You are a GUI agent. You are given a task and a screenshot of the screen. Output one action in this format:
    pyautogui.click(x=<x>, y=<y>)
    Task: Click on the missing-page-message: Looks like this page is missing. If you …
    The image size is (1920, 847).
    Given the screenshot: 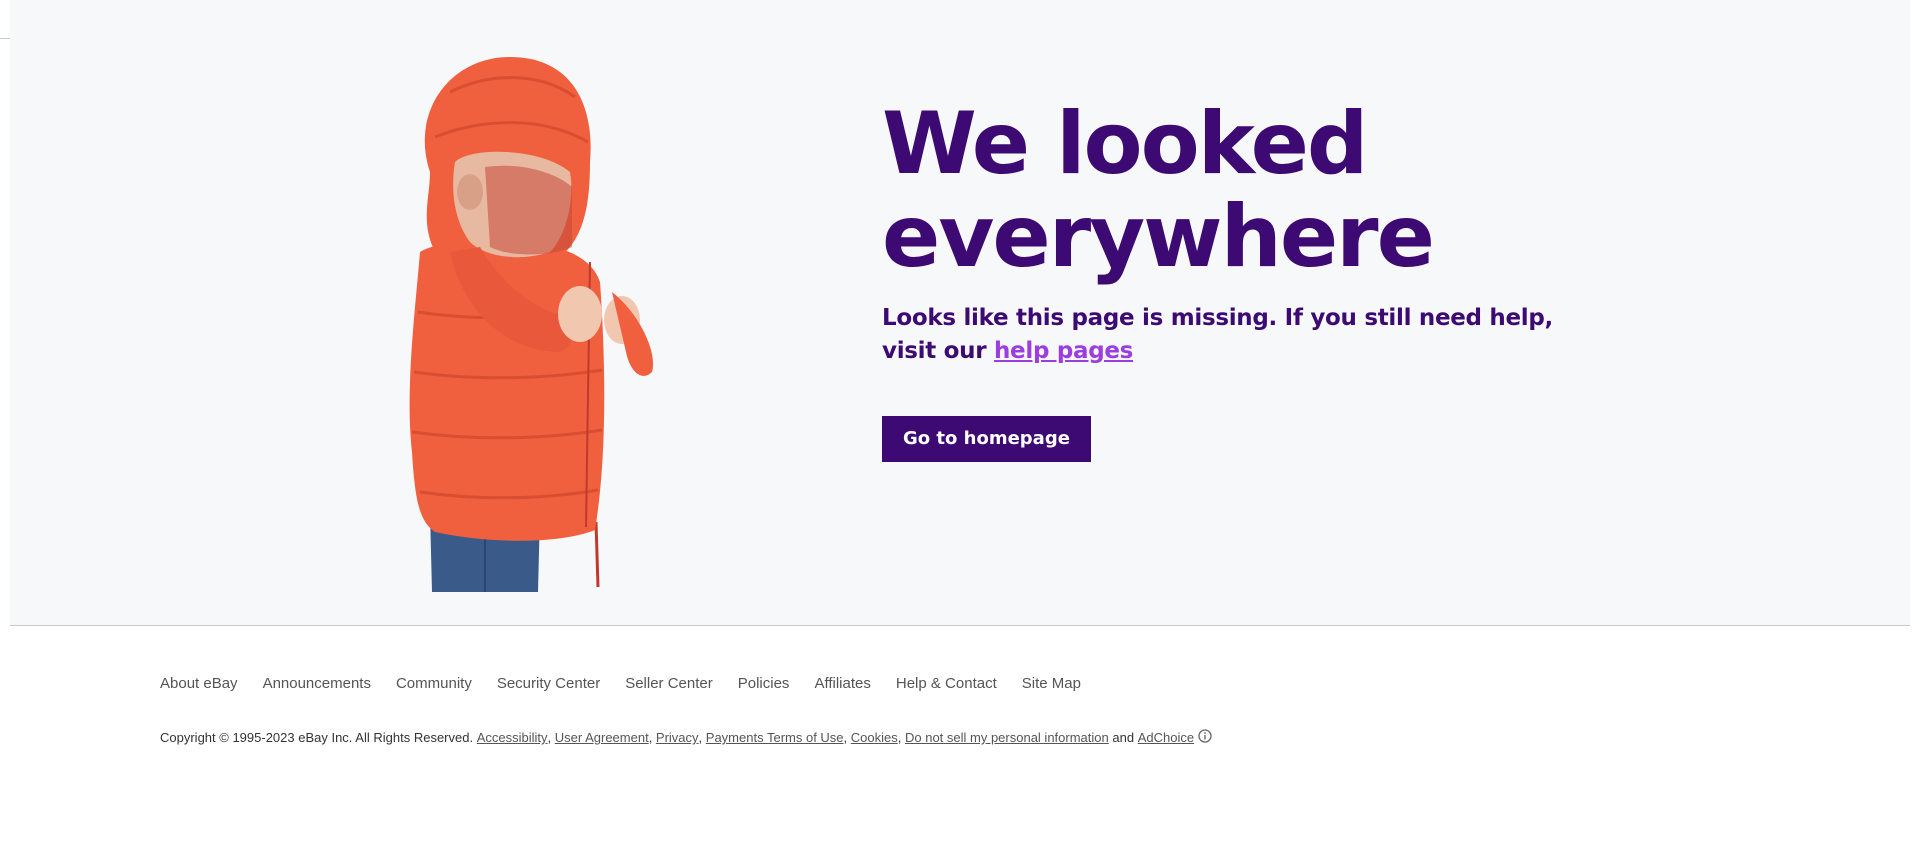 What is the action you would take?
    pyautogui.click(x=1232, y=335)
    